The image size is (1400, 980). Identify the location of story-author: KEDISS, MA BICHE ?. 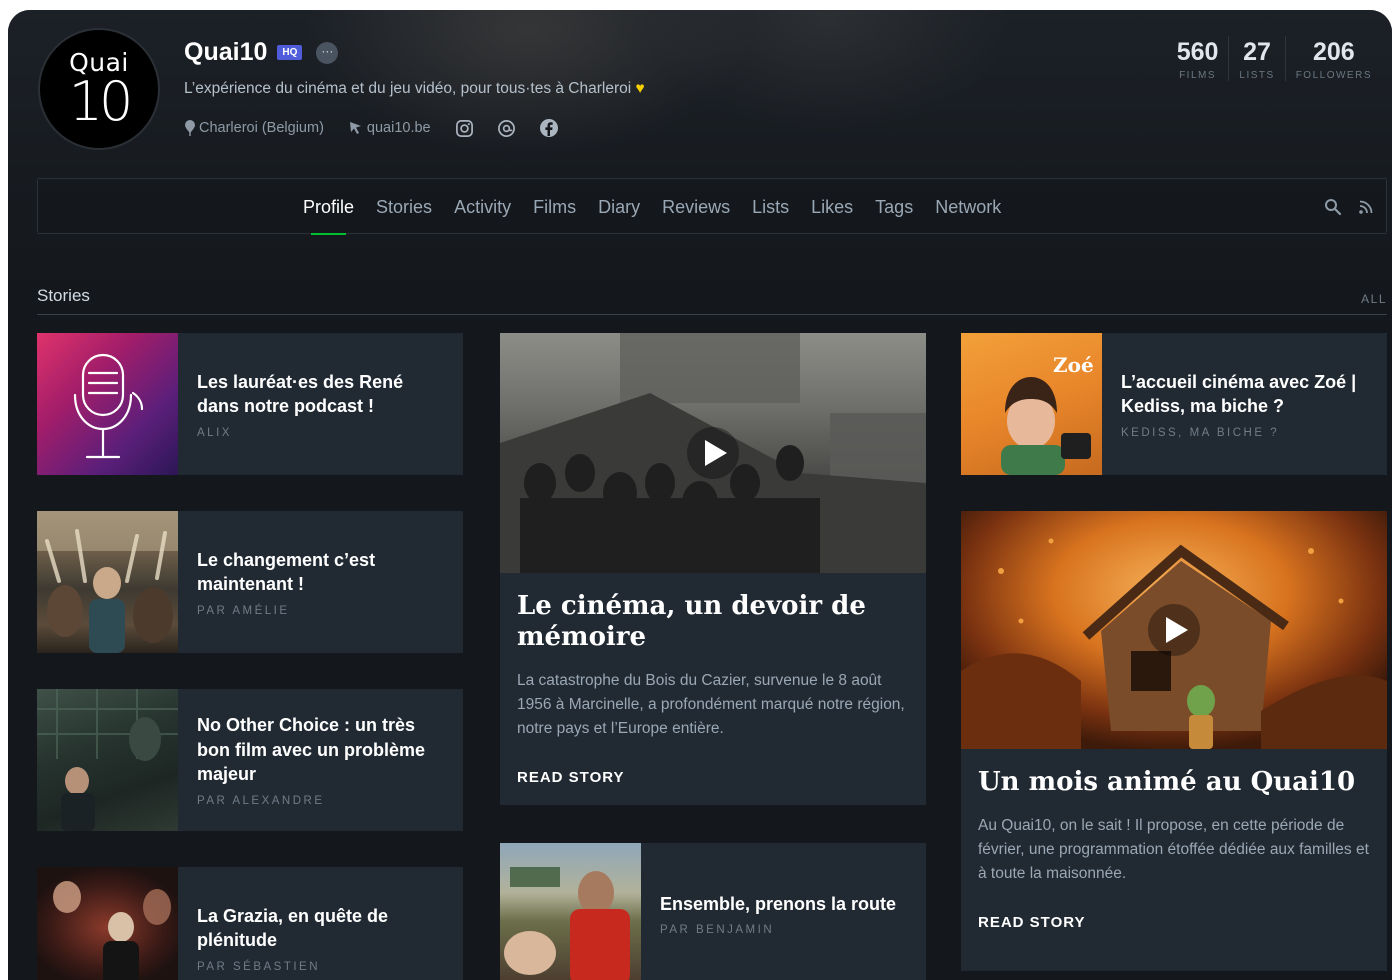
(1247, 433).